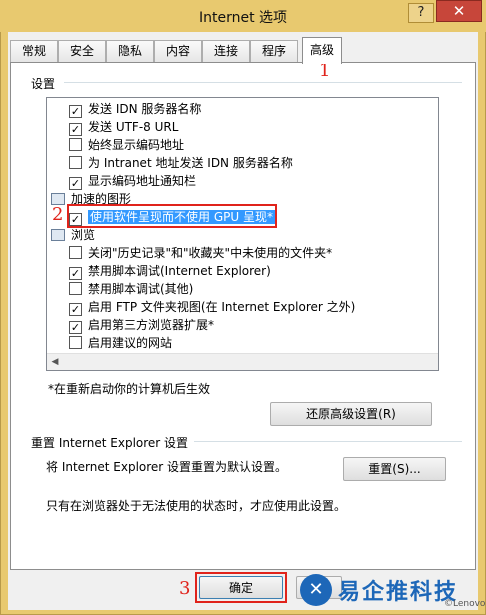  What do you see at coordinates (130, 343) in the screenshot?
I see `list-item-label: 启用建议的网站` at bounding box center [130, 343].